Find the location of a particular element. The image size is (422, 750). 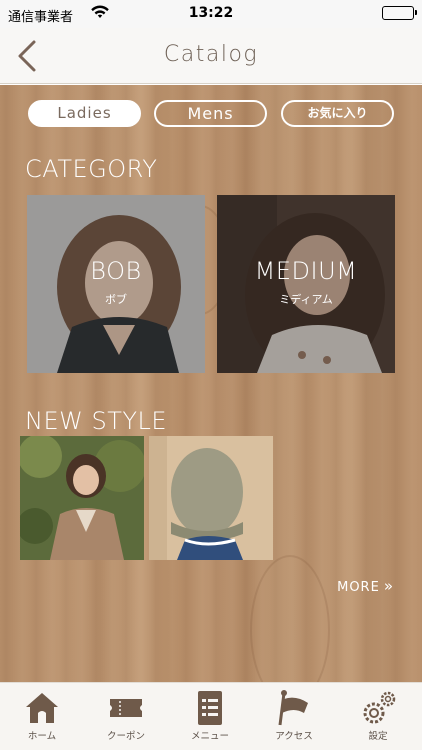

new-style-heading: NEW STYLE is located at coordinates (96, 421).